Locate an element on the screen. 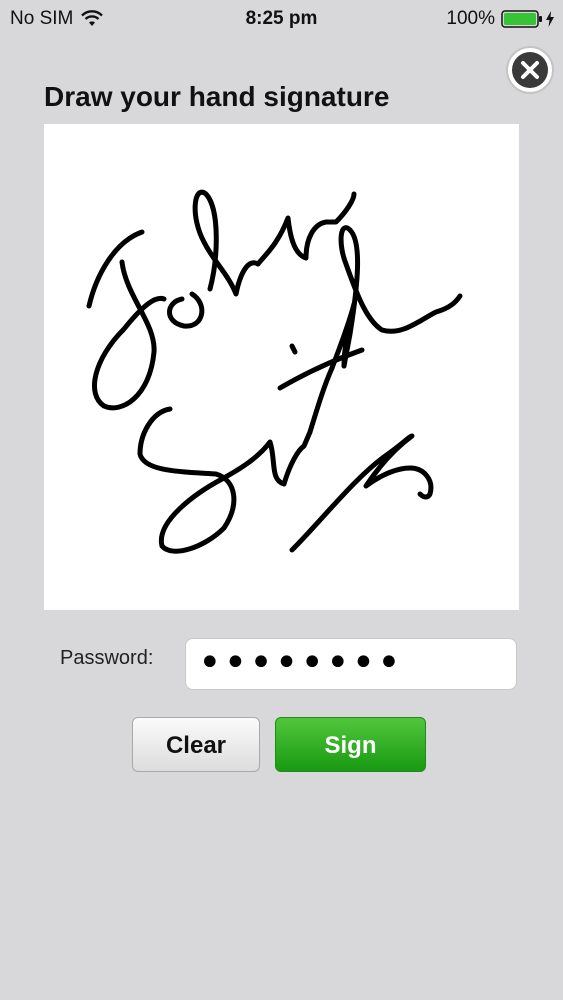 The height and width of the screenshot is (1000, 563). status-right: 100% is located at coordinates (500, 19).